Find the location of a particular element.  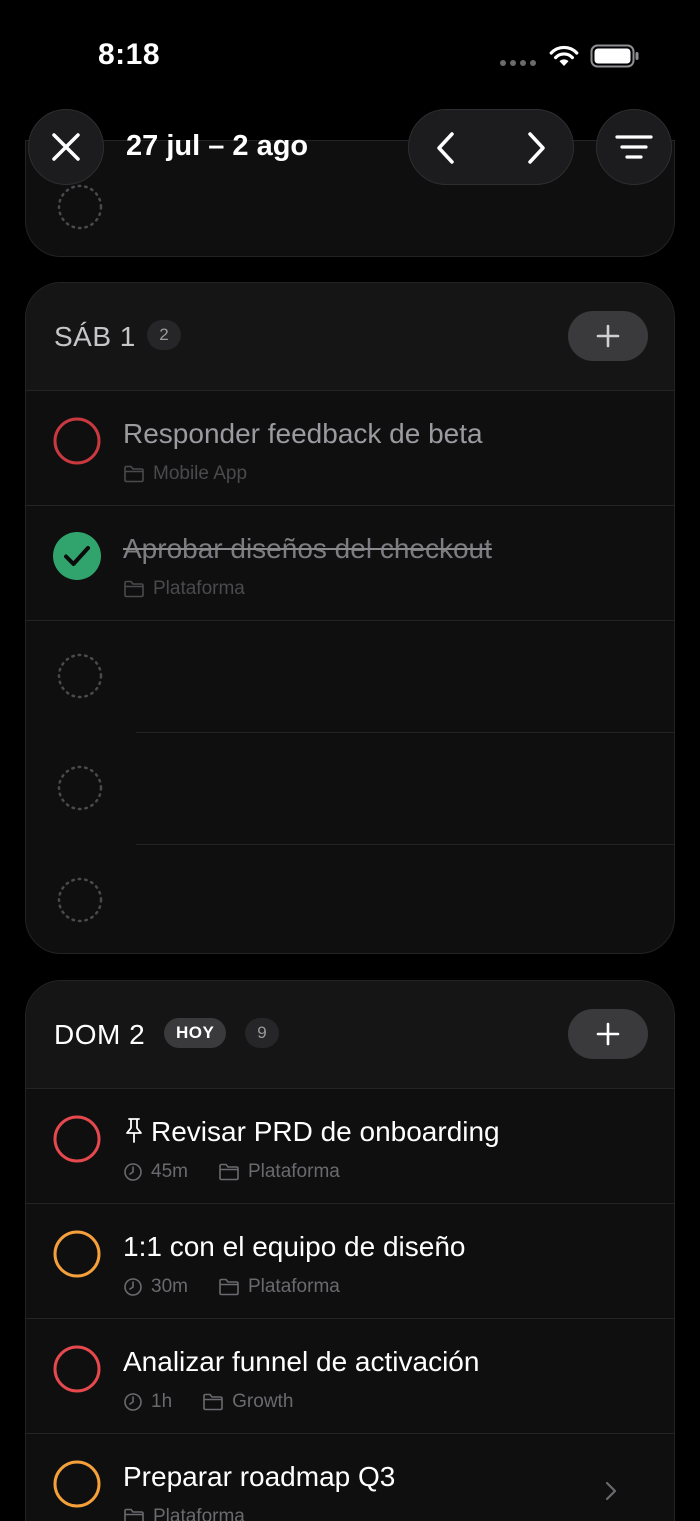

task-title-row: Revisar PRD de onboarding is located at coordinates (311, 1132).